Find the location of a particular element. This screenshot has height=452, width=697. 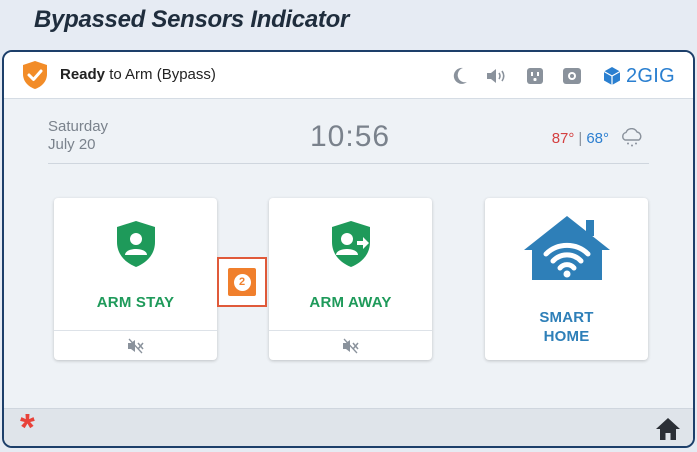

brand-name: 2GIG is located at coordinates (650, 75).